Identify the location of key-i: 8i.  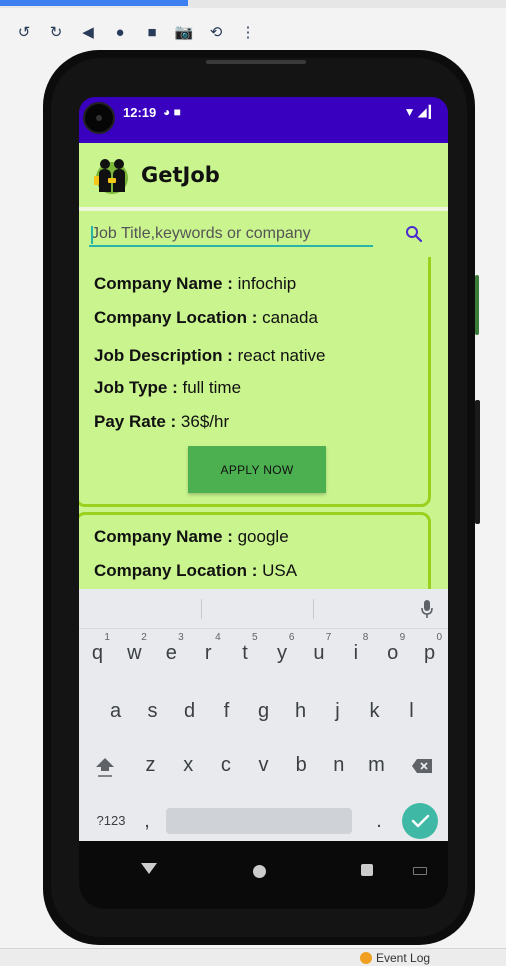
(355, 653).